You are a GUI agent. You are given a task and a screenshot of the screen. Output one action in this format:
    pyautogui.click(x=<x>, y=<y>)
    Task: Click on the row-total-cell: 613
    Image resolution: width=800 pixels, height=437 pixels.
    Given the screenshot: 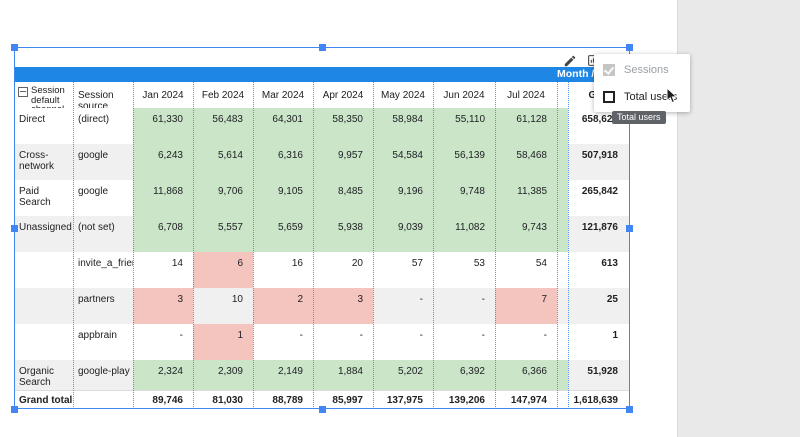 What is the action you would take?
    pyautogui.click(x=599, y=270)
    